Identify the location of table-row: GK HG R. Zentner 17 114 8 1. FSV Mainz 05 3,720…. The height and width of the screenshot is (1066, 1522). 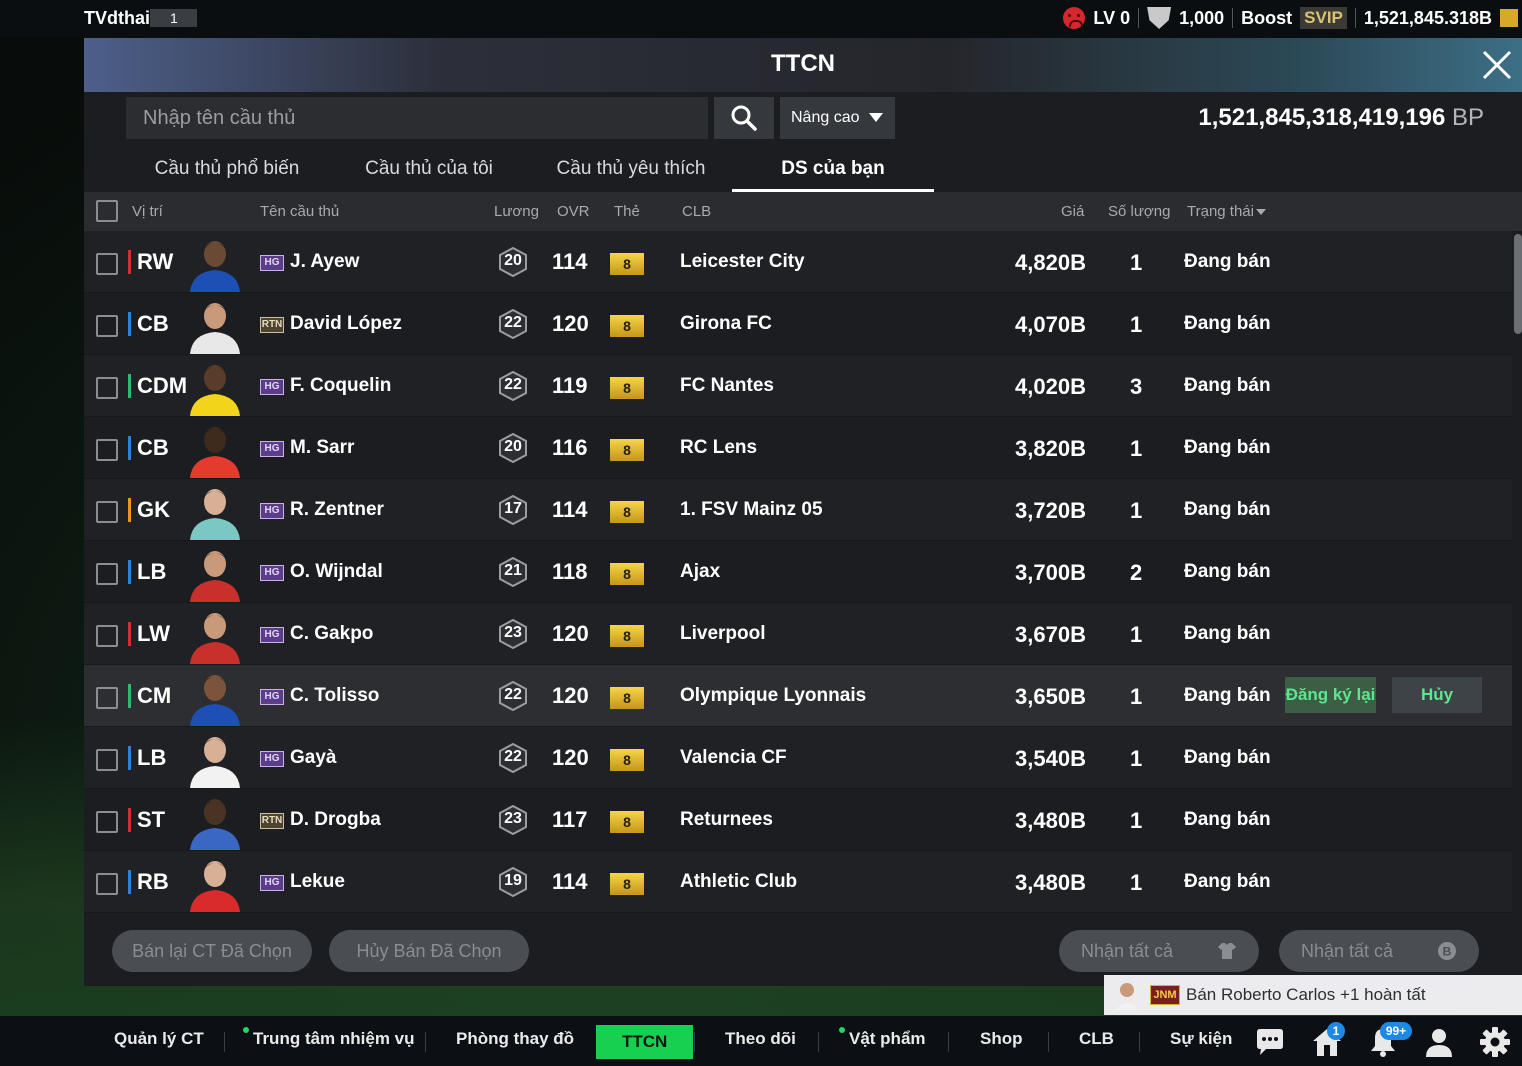
(798, 510).